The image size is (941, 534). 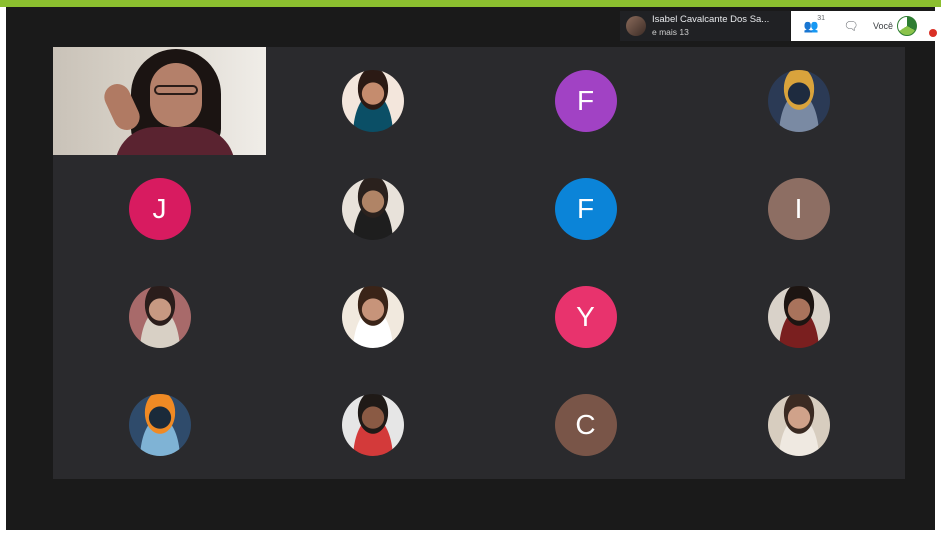 I want to click on meeting-controls: 👥 31 🗨 Você, so click(x=864, y=26).